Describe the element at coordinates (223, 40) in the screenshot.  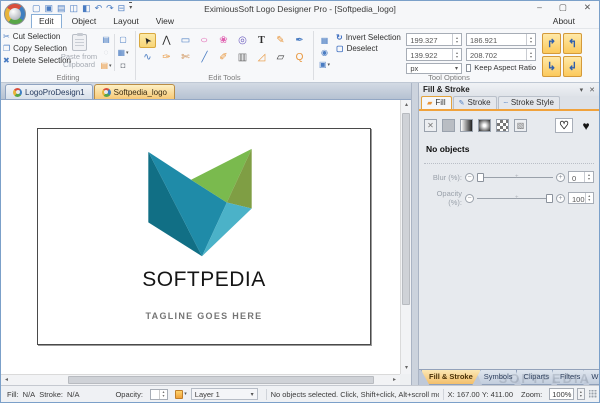
I see `shape-tool-button: ❀` at that location.